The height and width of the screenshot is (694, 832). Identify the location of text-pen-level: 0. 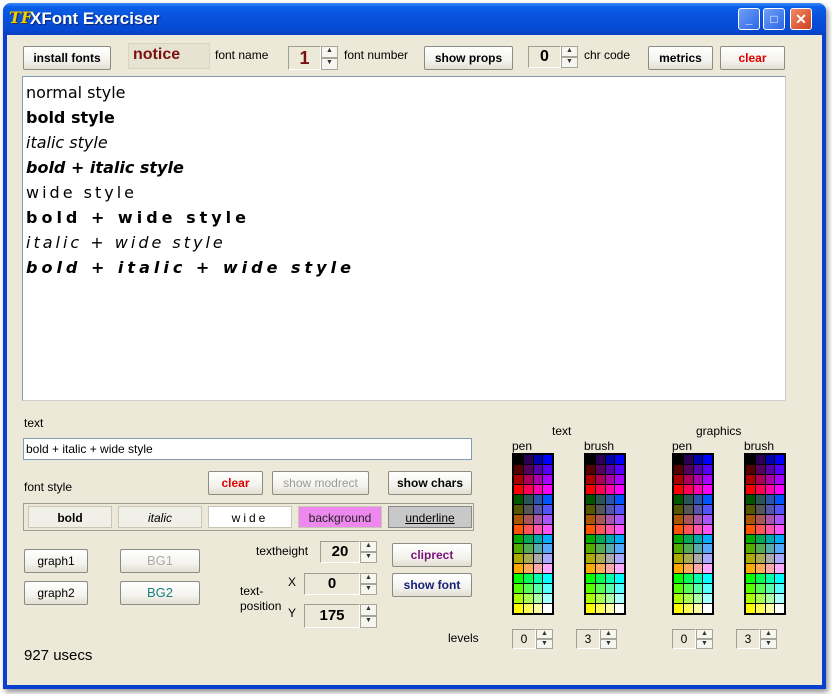
(524, 639).